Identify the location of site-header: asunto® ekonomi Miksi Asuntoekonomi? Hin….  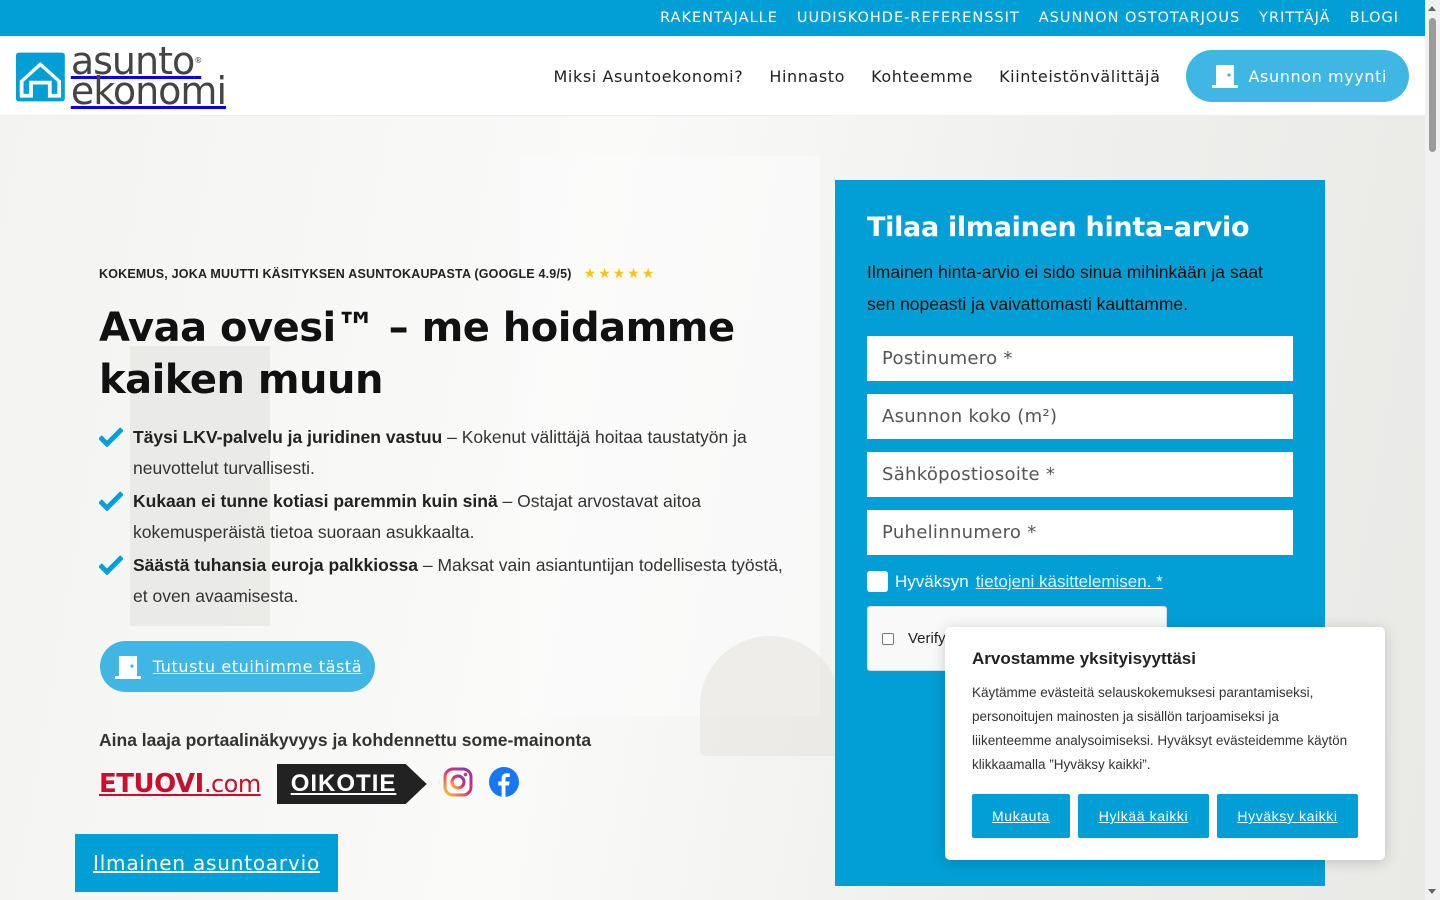
(712, 76).